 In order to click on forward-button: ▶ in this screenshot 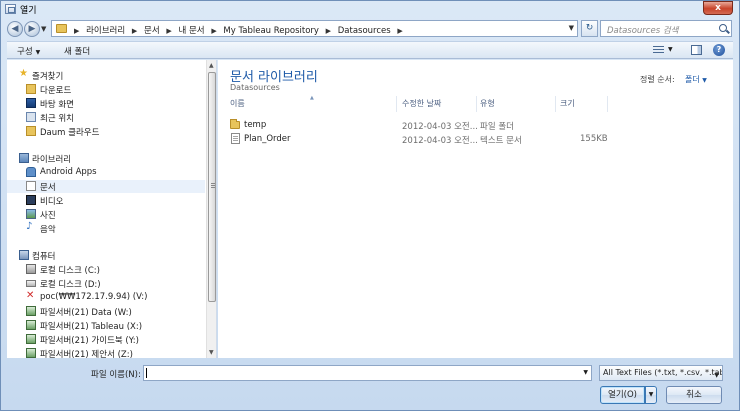, I will do `click(32, 29)`.